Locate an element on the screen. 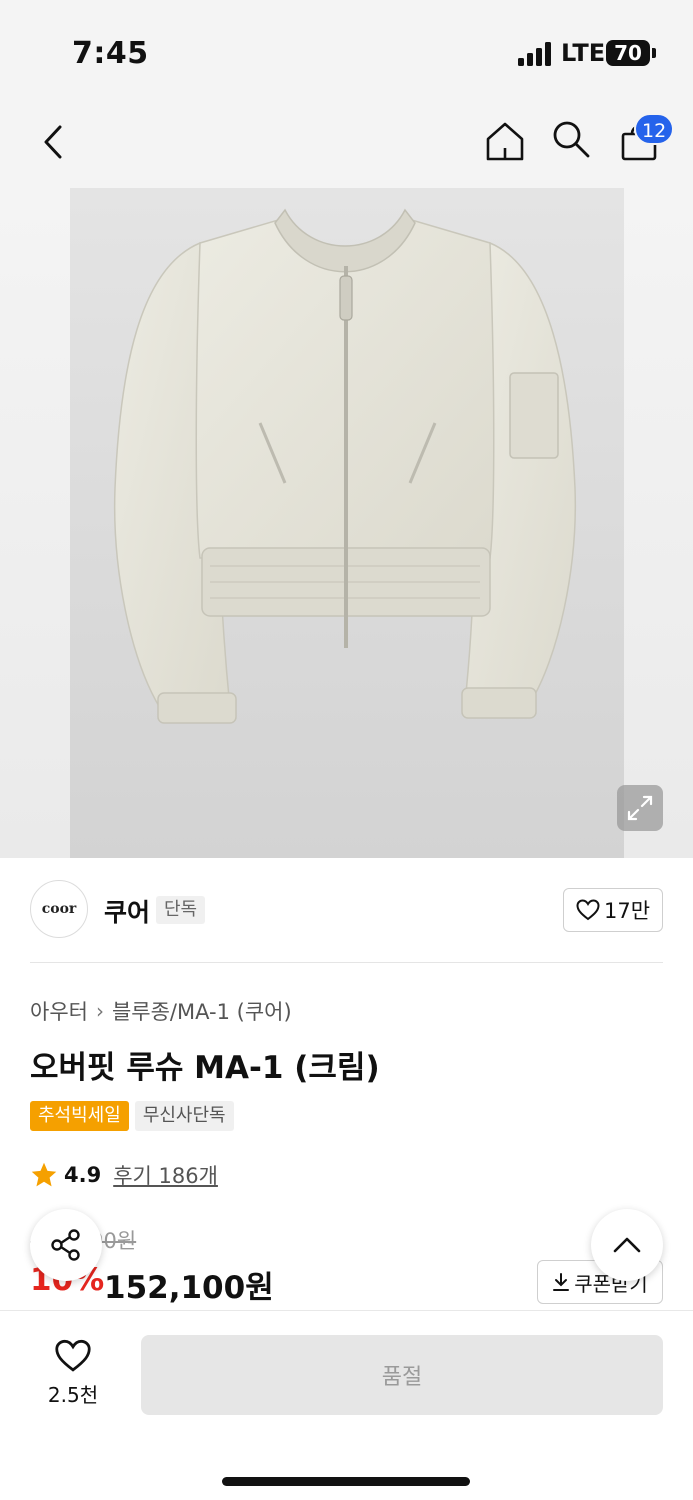 Image resolution: width=693 pixels, height=1500 pixels. sale-badge: 추석빅세일 is located at coordinates (79, 1116).